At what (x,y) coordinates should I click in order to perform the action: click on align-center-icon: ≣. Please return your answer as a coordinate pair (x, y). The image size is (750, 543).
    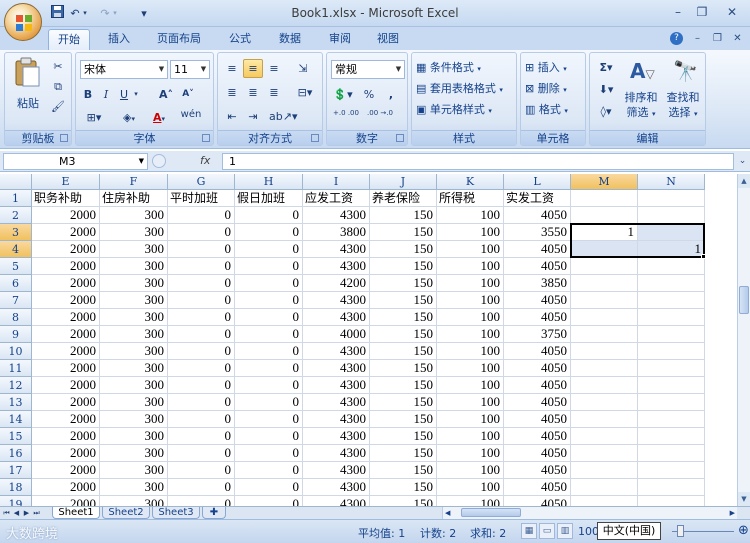
    Looking at the image, I should click on (253, 92).